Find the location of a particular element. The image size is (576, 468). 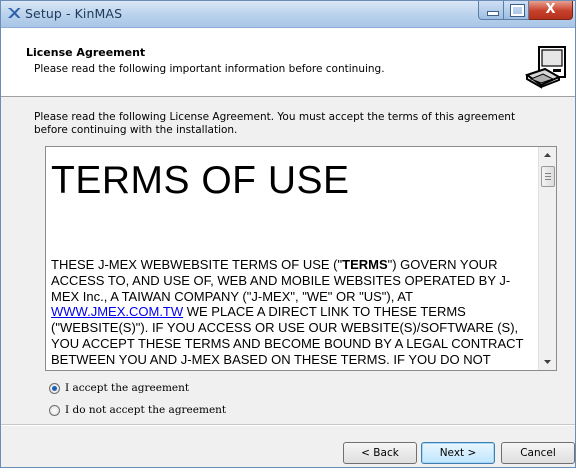

app-icon is located at coordinates (14, 13).